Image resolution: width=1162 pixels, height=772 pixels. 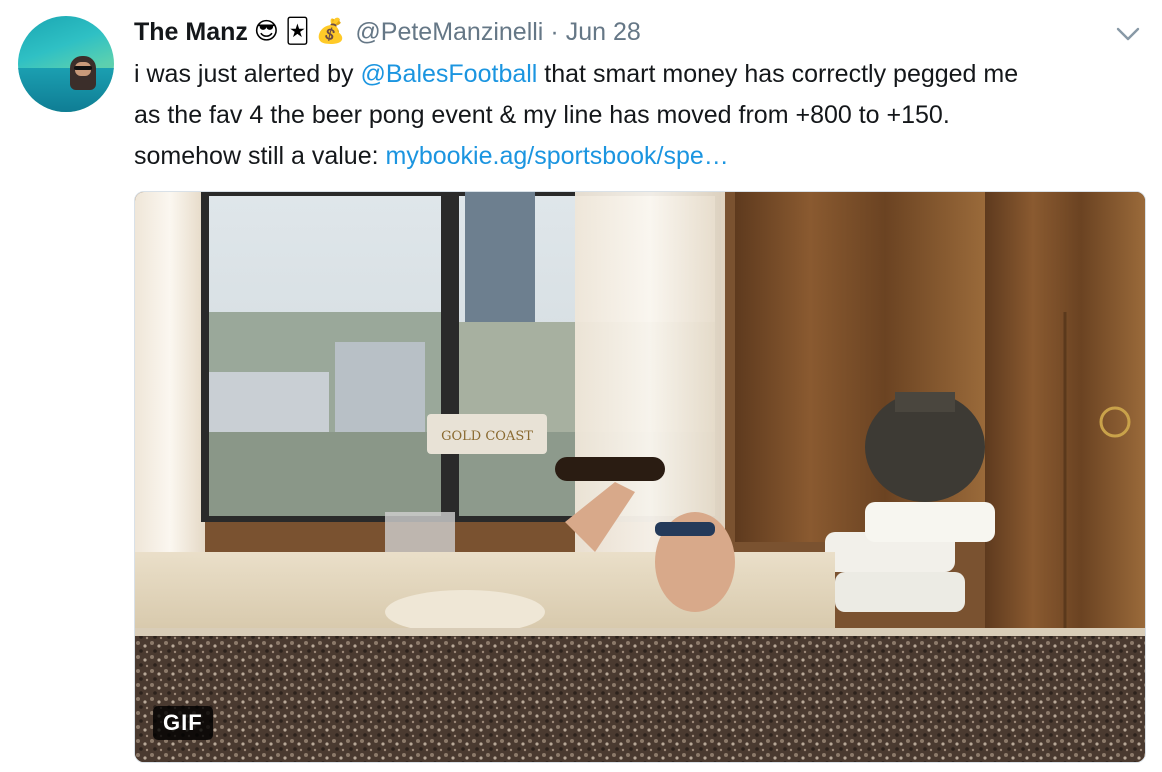 I want to click on gold-coast-sign: GOLD COAST, so click(x=487, y=436).